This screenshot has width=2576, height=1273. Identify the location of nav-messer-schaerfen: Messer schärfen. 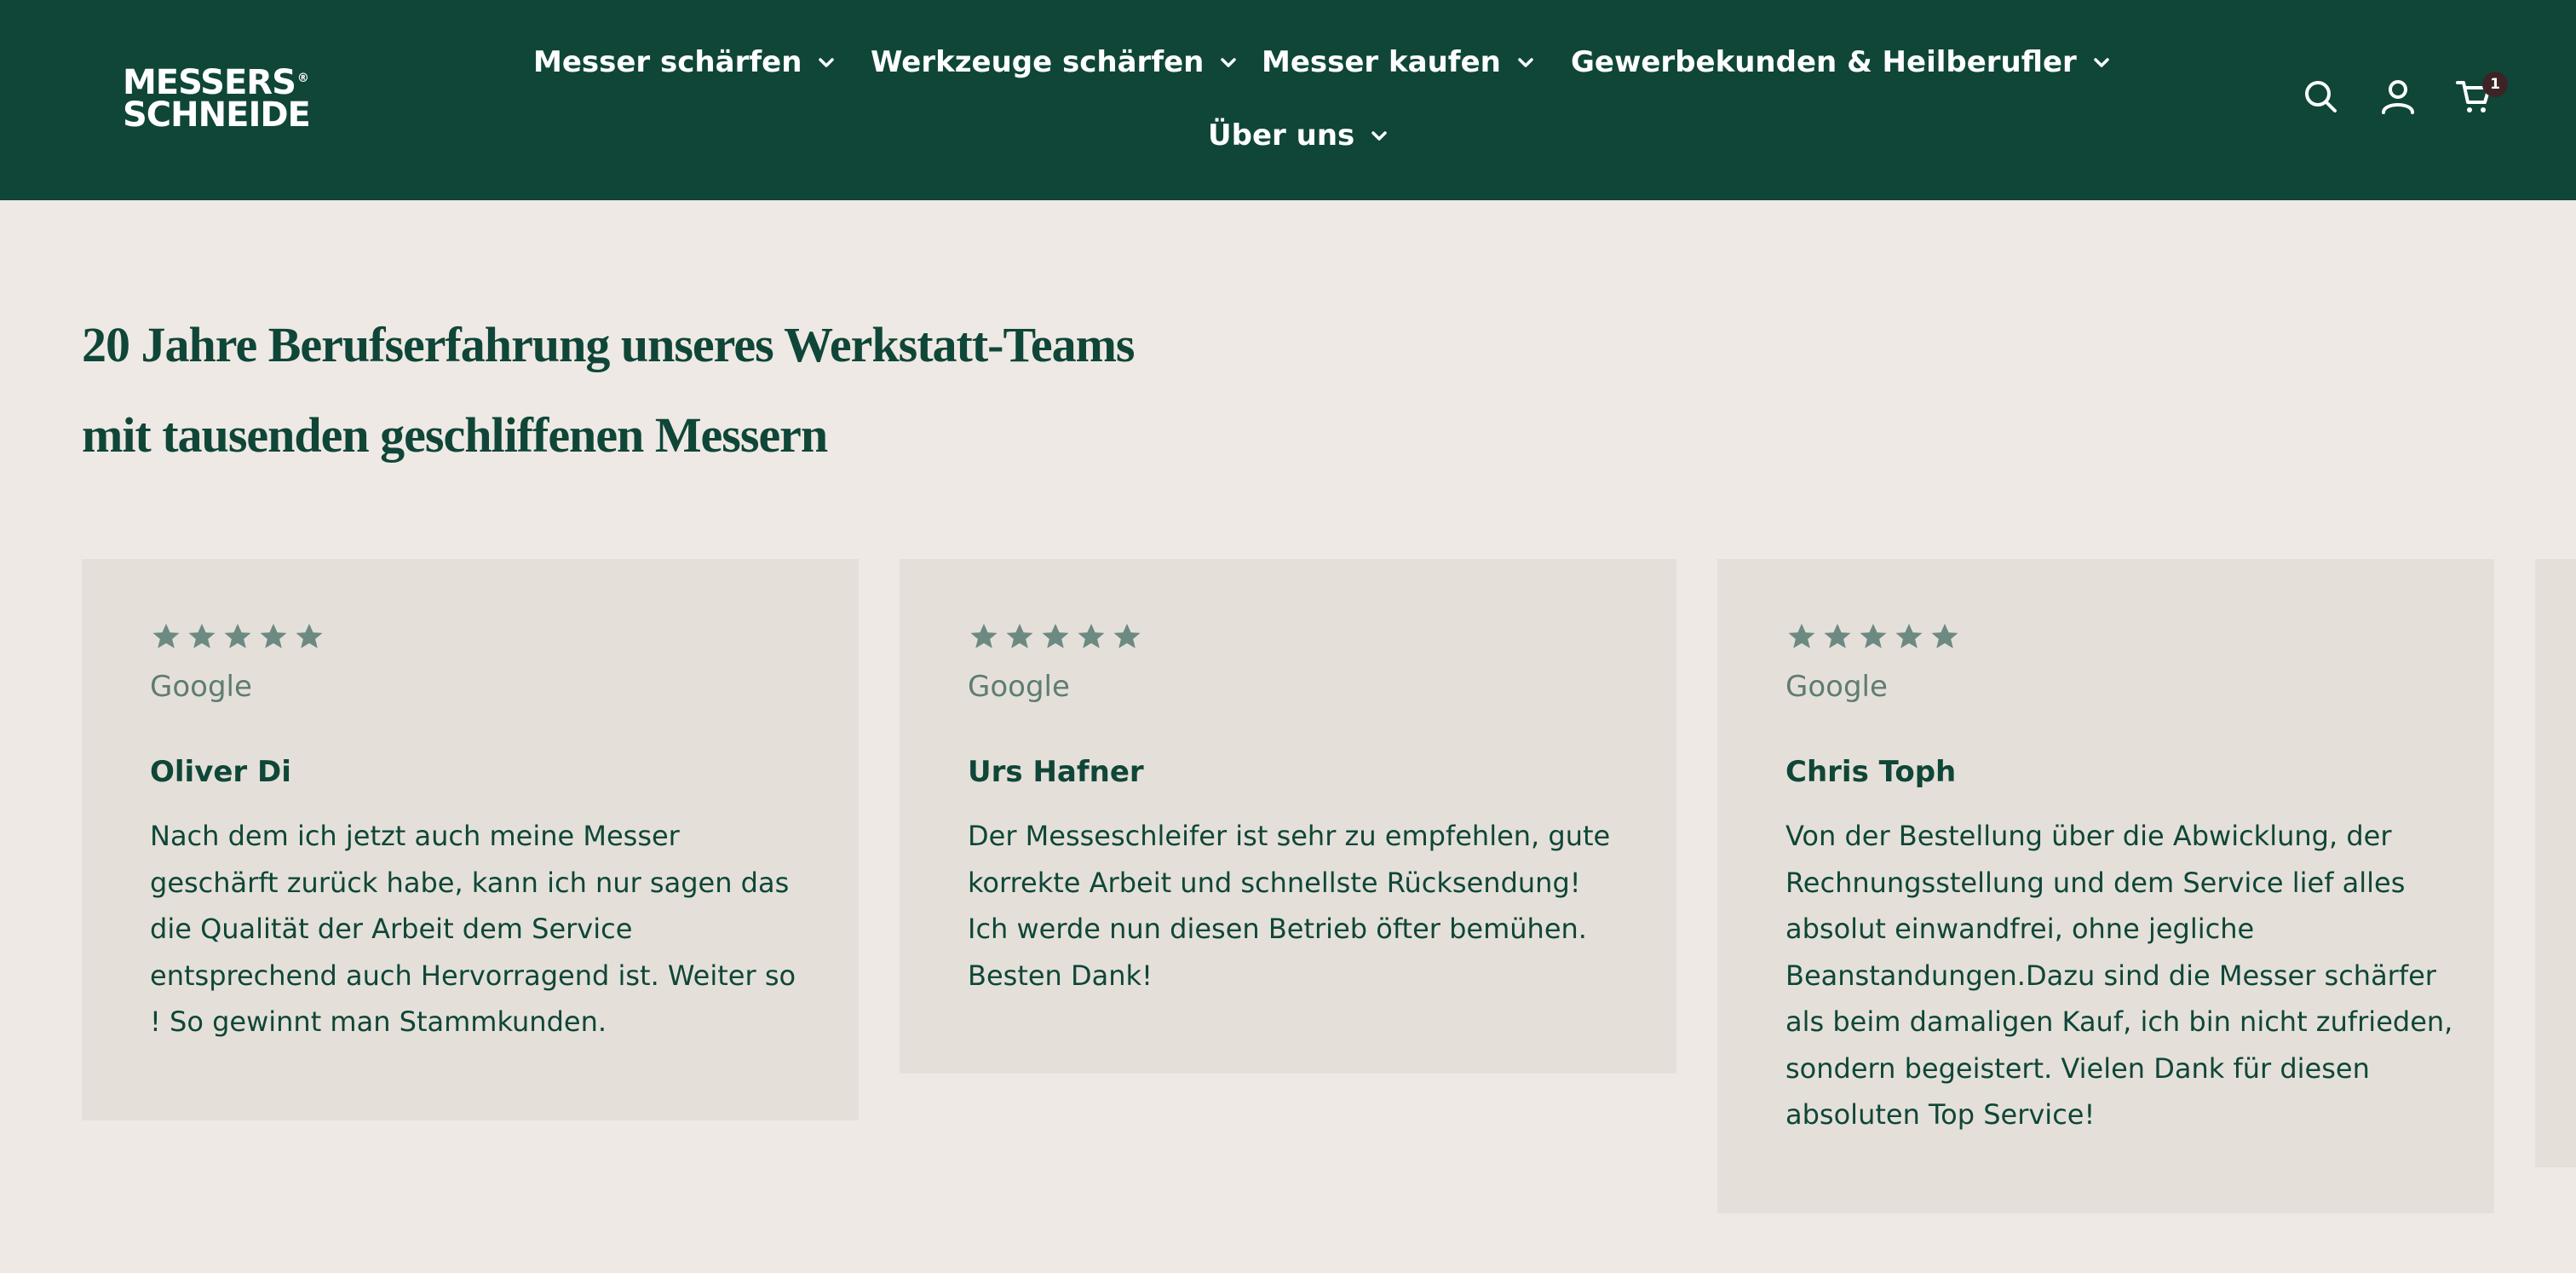
(685, 62).